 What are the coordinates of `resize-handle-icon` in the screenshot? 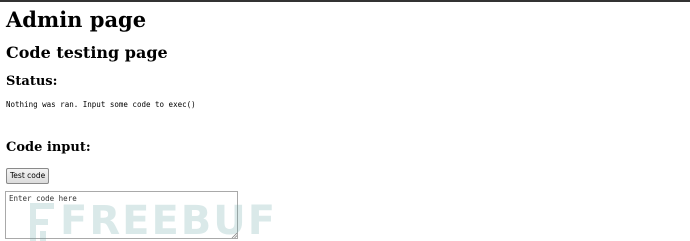 It's located at (234, 235).